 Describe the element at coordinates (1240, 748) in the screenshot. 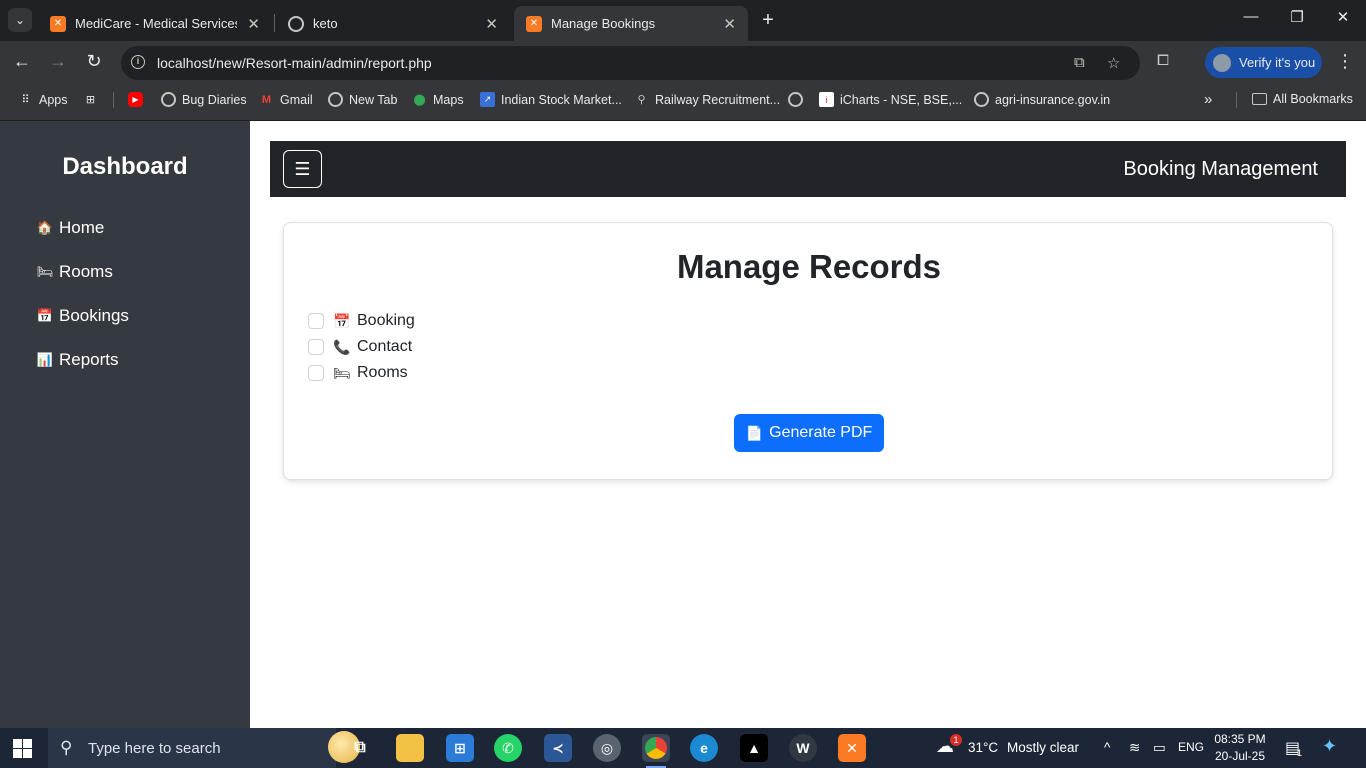

I see `taskbar-clock: 08:35 PM 20-Jul-25` at that location.